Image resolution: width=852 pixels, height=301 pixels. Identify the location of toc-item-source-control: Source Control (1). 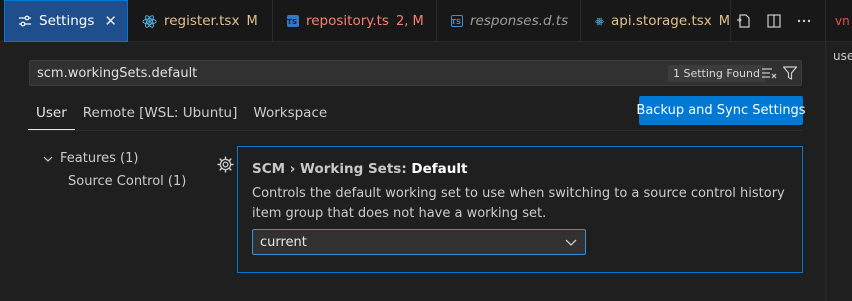
(125, 181).